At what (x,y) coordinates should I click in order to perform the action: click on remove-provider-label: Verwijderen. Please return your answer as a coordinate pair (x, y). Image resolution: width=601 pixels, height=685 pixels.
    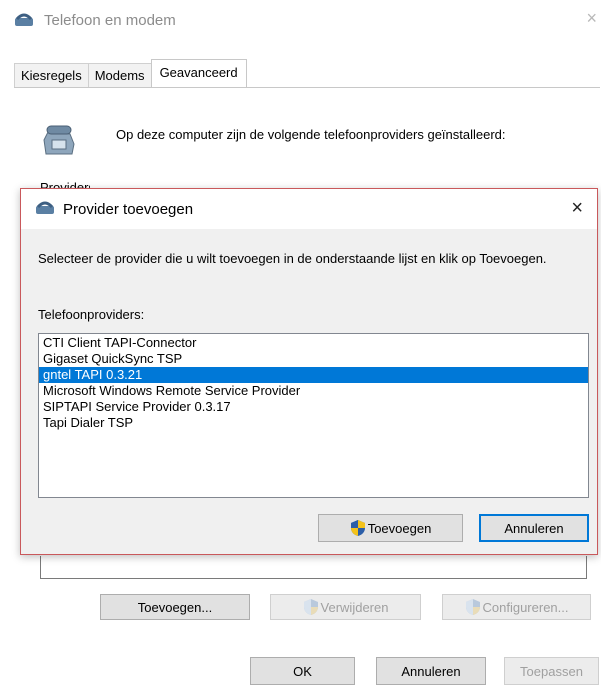
    Looking at the image, I should click on (354, 607).